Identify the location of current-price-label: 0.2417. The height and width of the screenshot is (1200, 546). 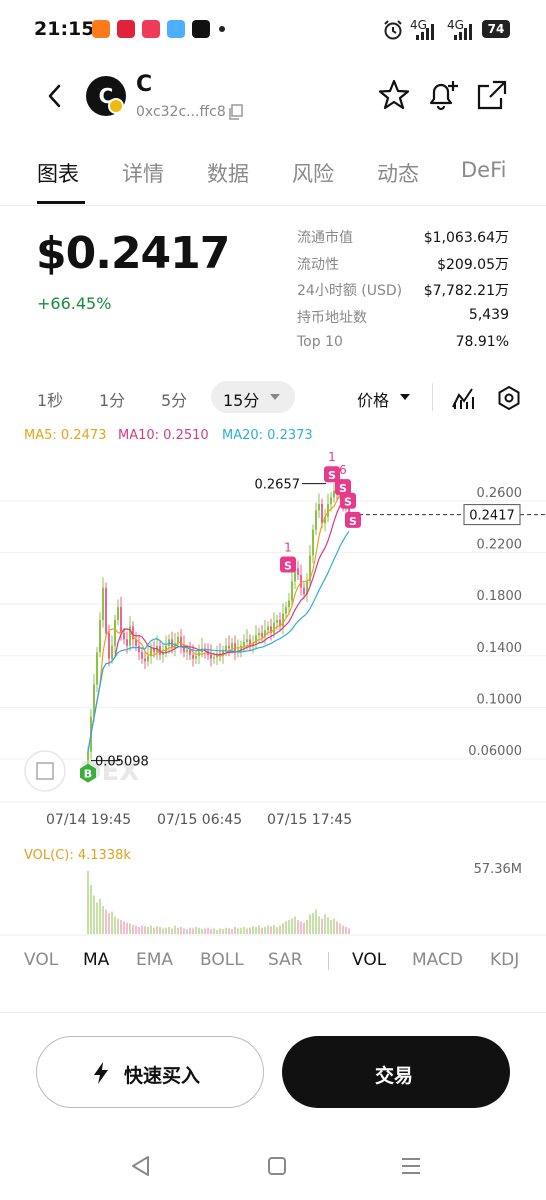
(492, 516).